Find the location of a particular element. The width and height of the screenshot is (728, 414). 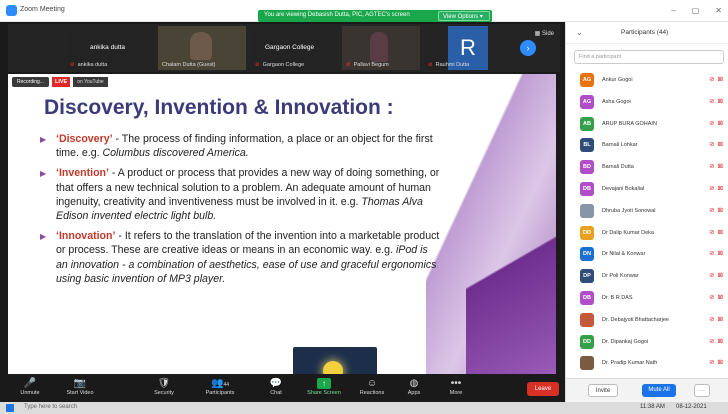

thumbnail-name: ankika dutta is located at coordinates (108, 47).